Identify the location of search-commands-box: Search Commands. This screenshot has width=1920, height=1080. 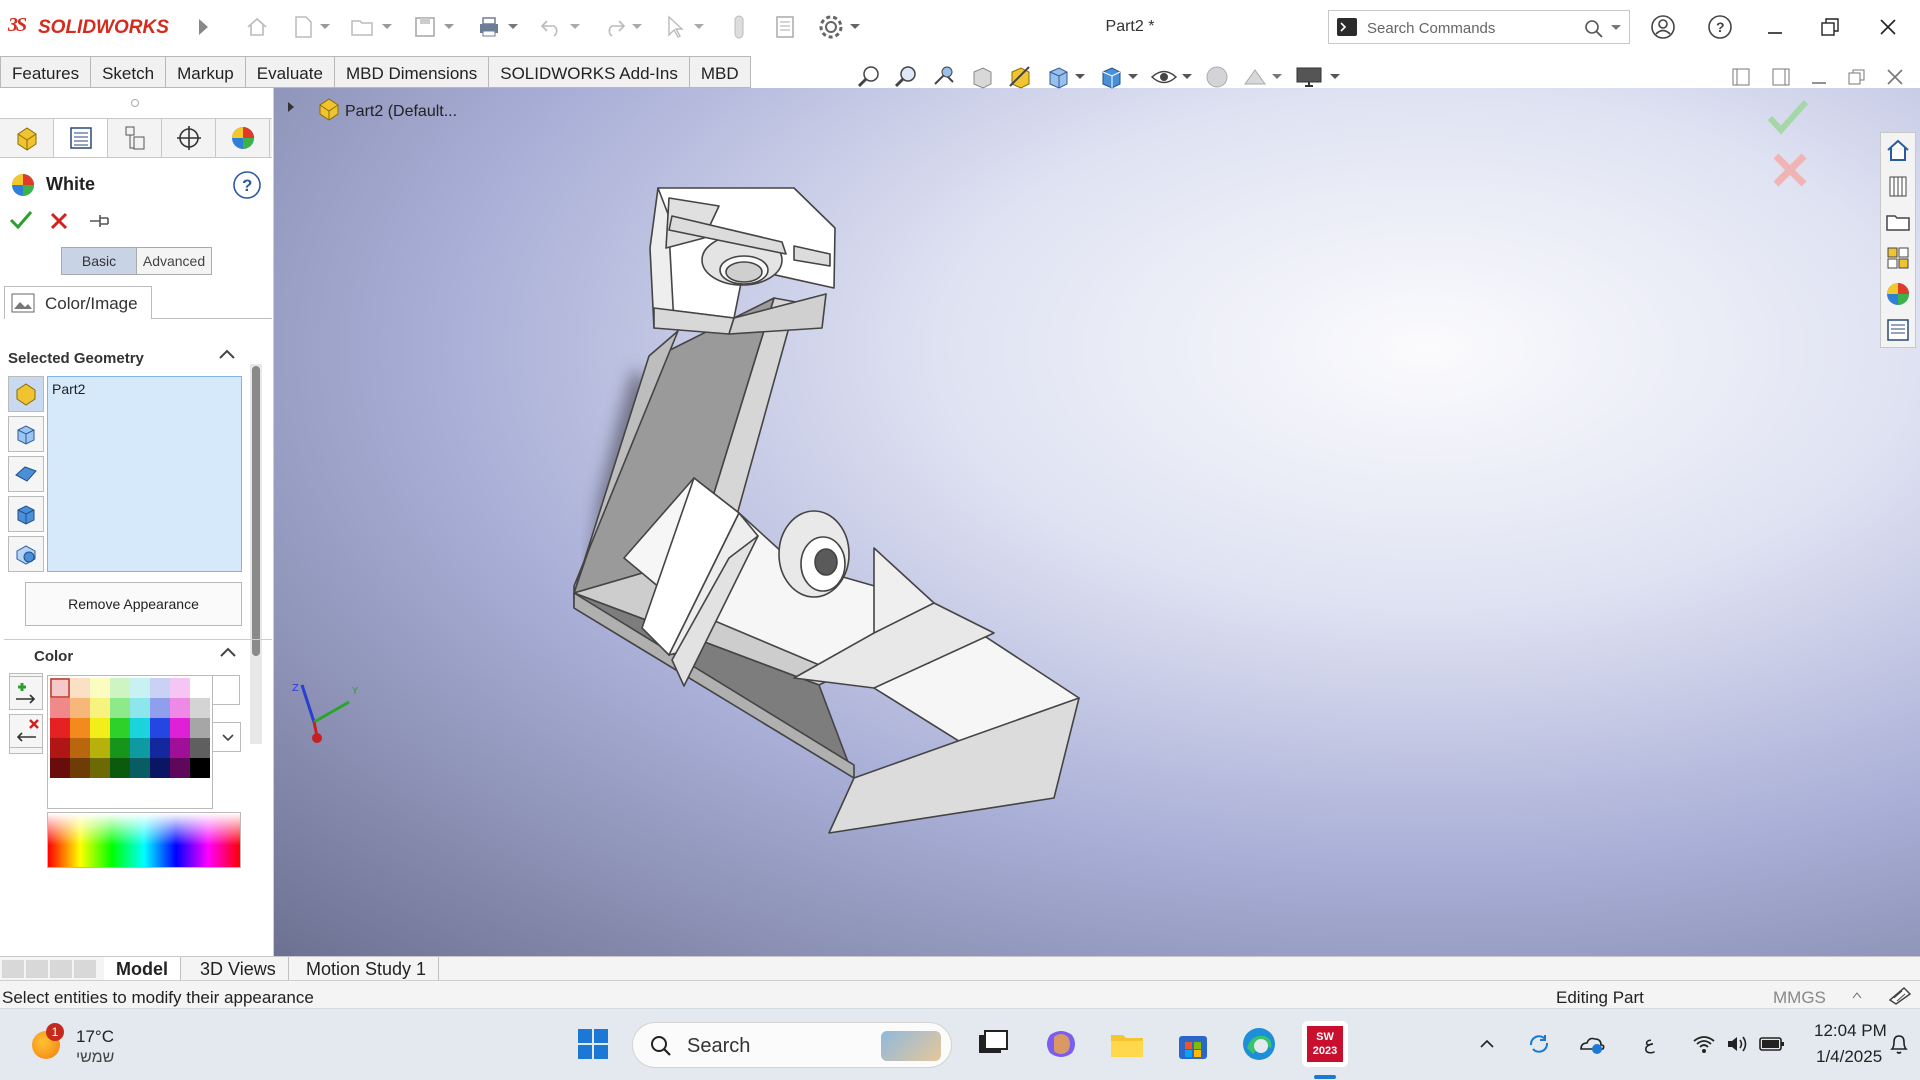
(1479, 27).